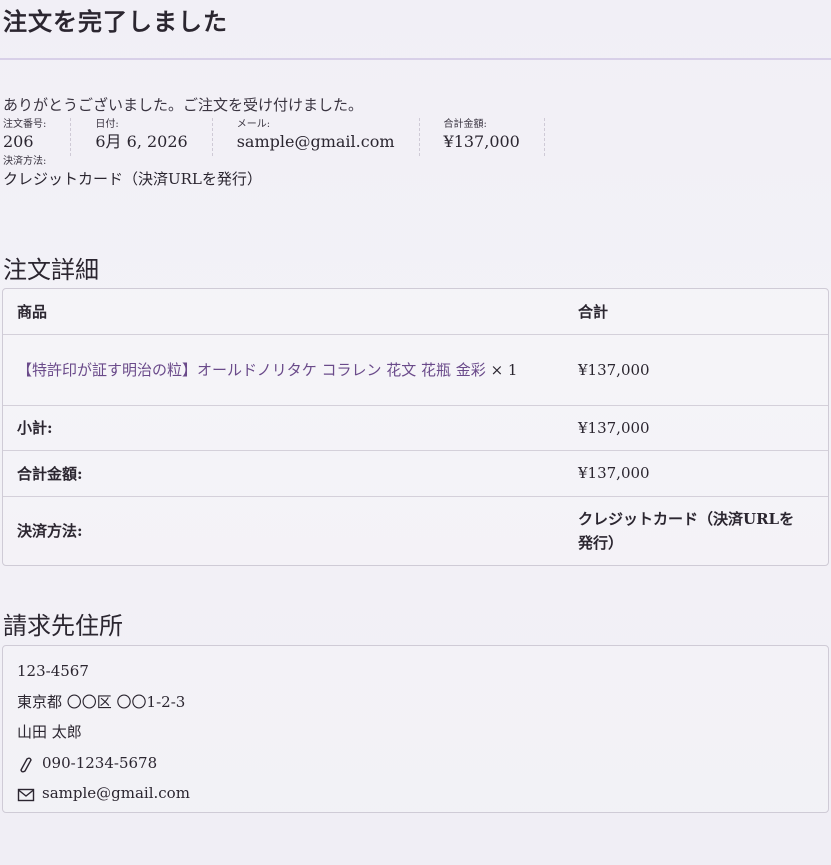  Describe the element at coordinates (315, 141) in the screenshot. I see `email-value: sample@gmail.com` at that location.